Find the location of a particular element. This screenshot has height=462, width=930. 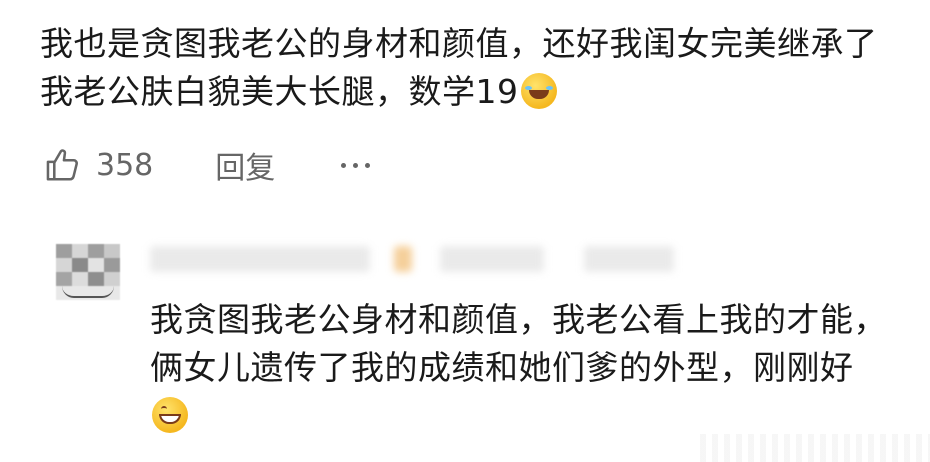

like-count: 358 is located at coordinates (125, 165).